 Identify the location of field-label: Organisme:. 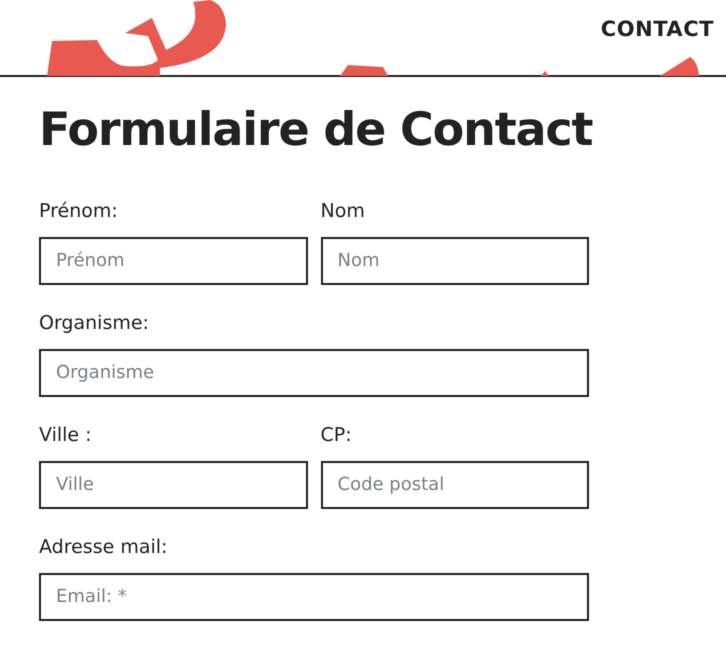
(94, 322).